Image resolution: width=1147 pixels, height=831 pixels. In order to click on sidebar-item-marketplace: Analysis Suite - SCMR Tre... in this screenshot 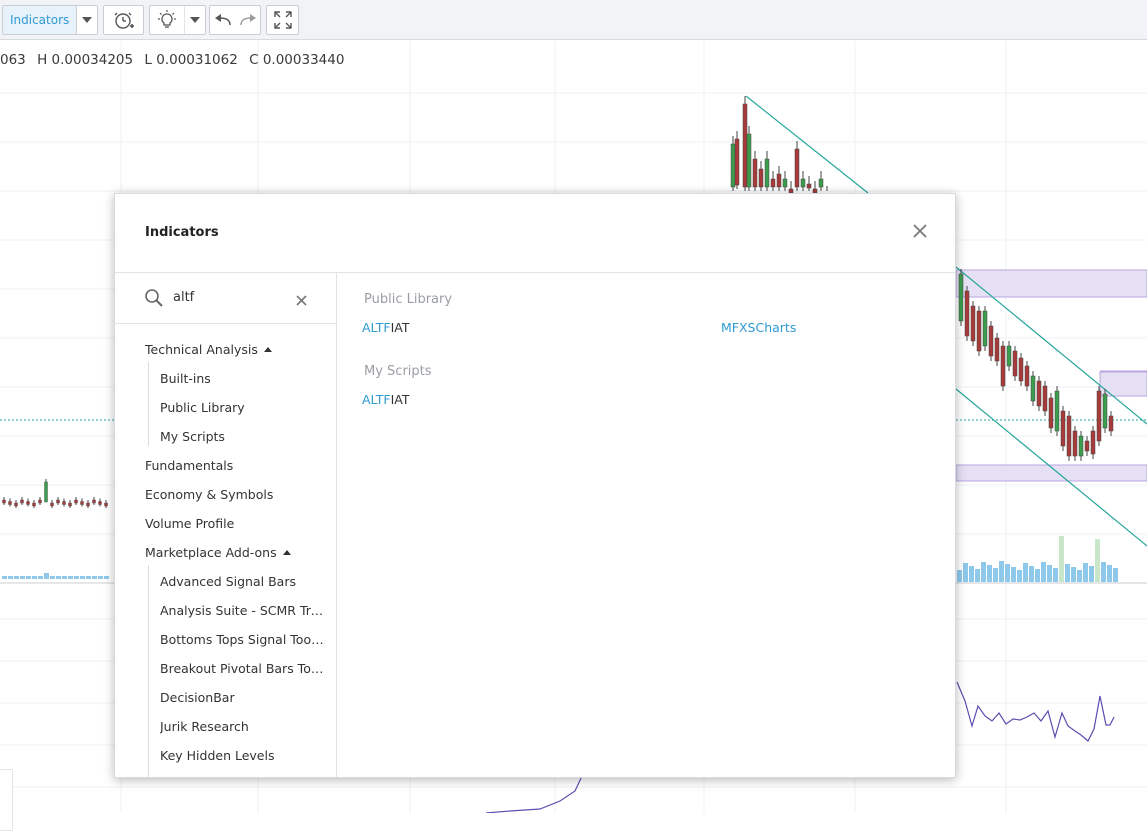, I will do `click(243, 611)`.